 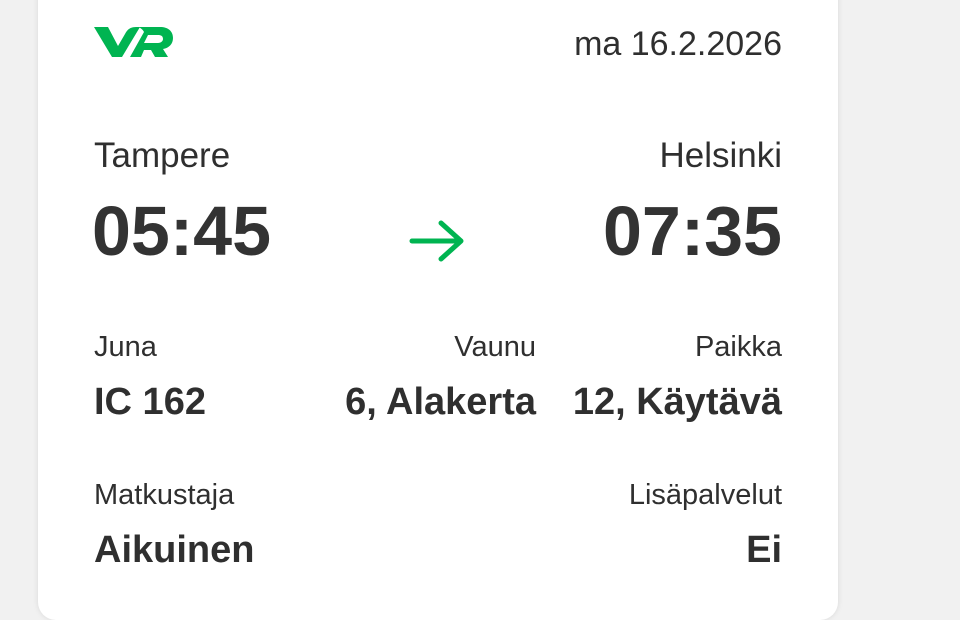 I want to click on seat-value: 12, Käytävä, so click(x=677, y=402).